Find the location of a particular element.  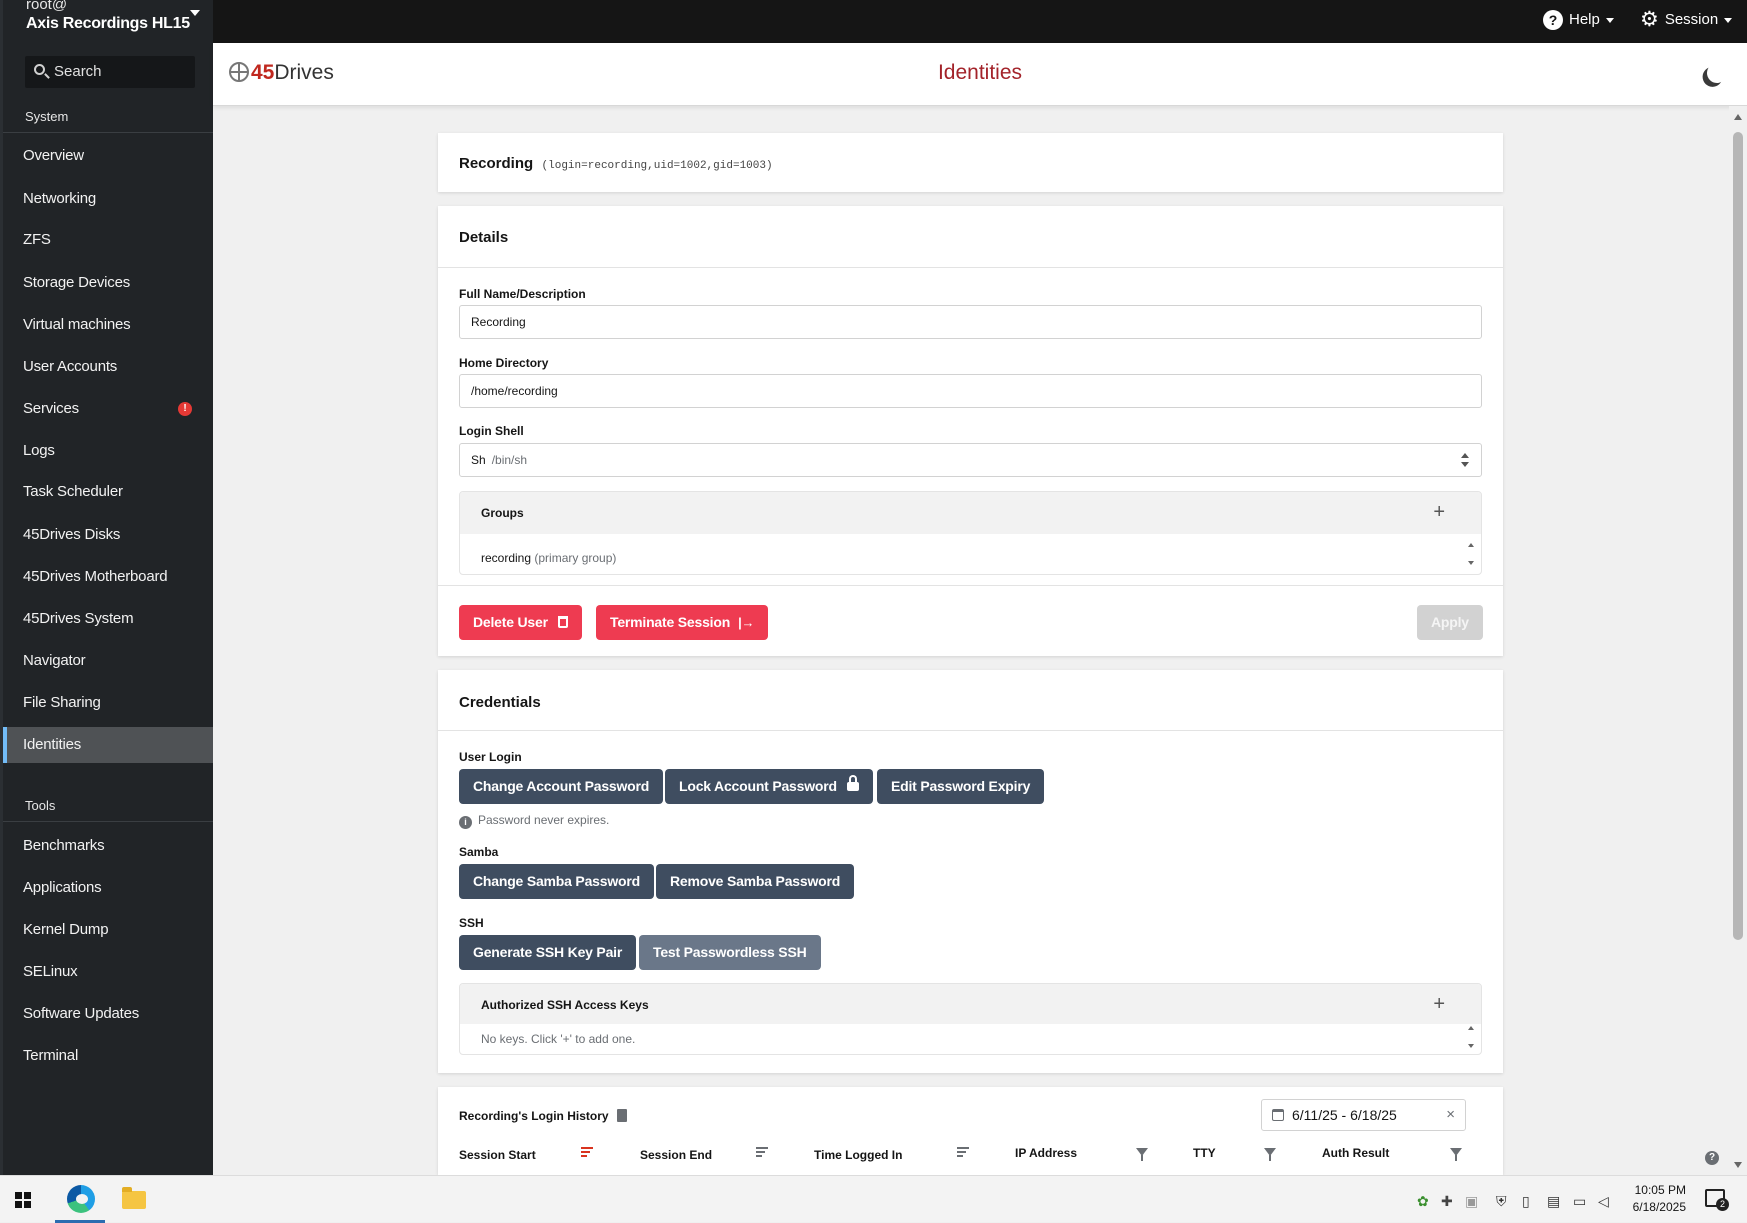

terminate-session-label: Terminate Session is located at coordinates (670, 622).